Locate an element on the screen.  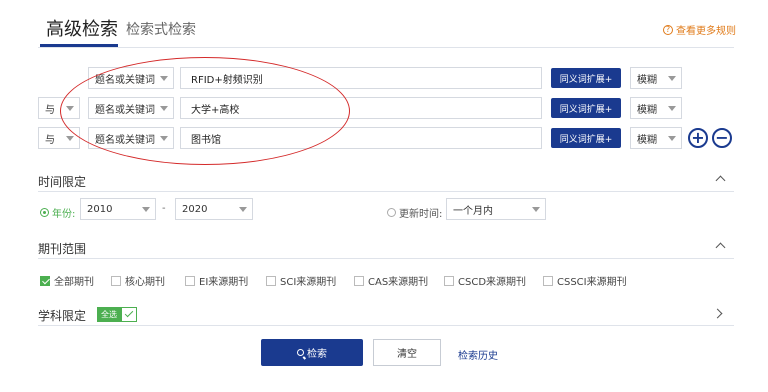
search-history-link: 检索历史 is located at coordinates (478, 354).